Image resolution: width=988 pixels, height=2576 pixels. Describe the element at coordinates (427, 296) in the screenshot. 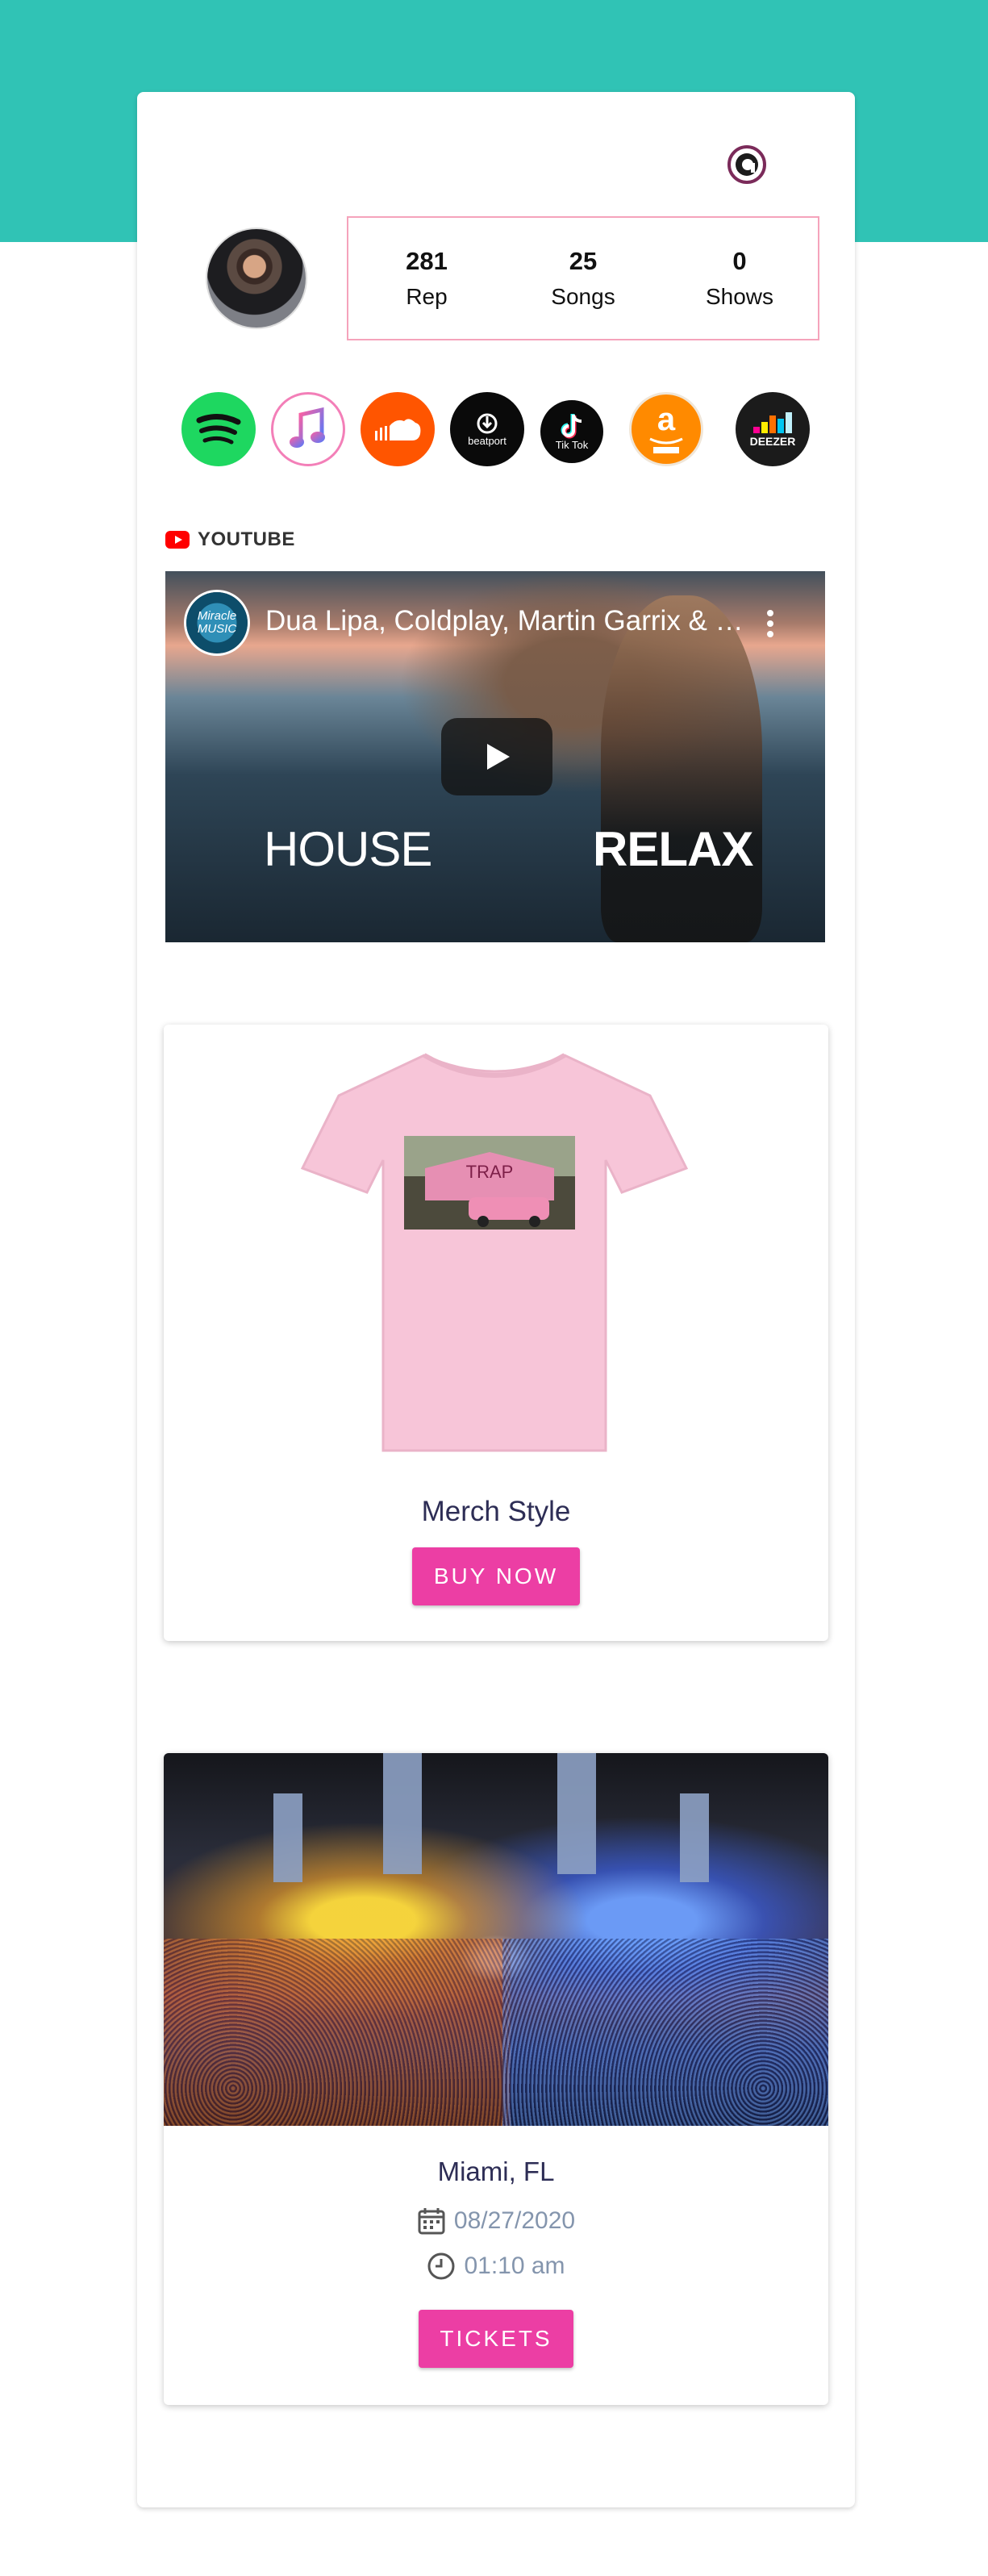

I see `stat-label: Rep` at that location.